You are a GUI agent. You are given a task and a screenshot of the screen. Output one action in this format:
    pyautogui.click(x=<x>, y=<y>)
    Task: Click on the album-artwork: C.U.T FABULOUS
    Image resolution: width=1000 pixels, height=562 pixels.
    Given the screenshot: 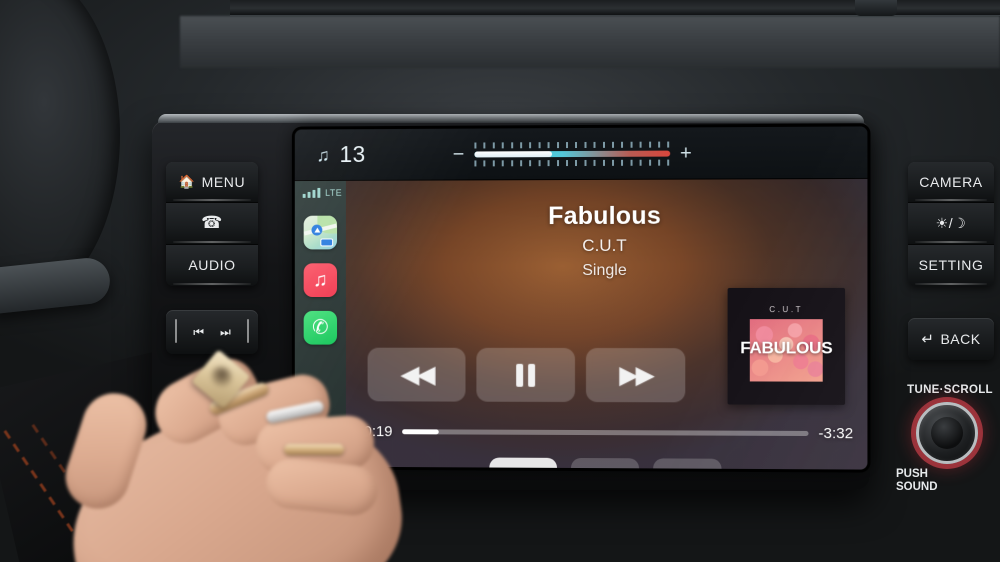 What is the action you would take?
    pyautogui.click(x=786, y=346)
    